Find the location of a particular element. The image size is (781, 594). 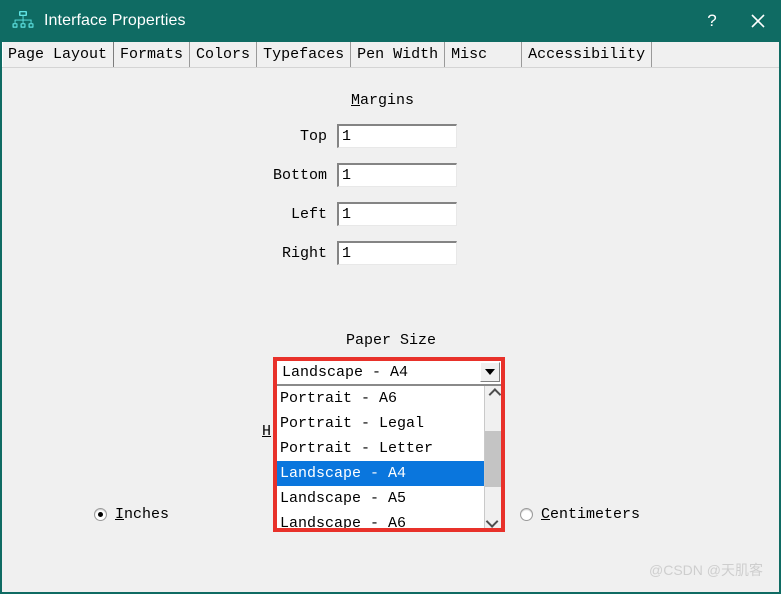

dropdown-option-landscape-a5: Landscape - A5 is located at coordinates (380, 498).